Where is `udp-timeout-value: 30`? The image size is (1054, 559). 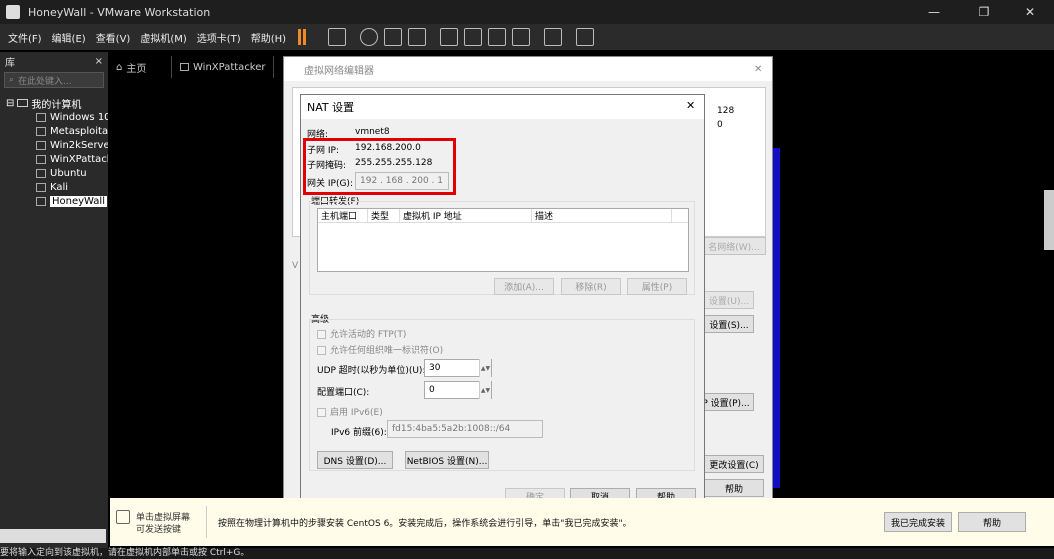
udp-timeout-value: 30 is located at coordinates (435, 368).